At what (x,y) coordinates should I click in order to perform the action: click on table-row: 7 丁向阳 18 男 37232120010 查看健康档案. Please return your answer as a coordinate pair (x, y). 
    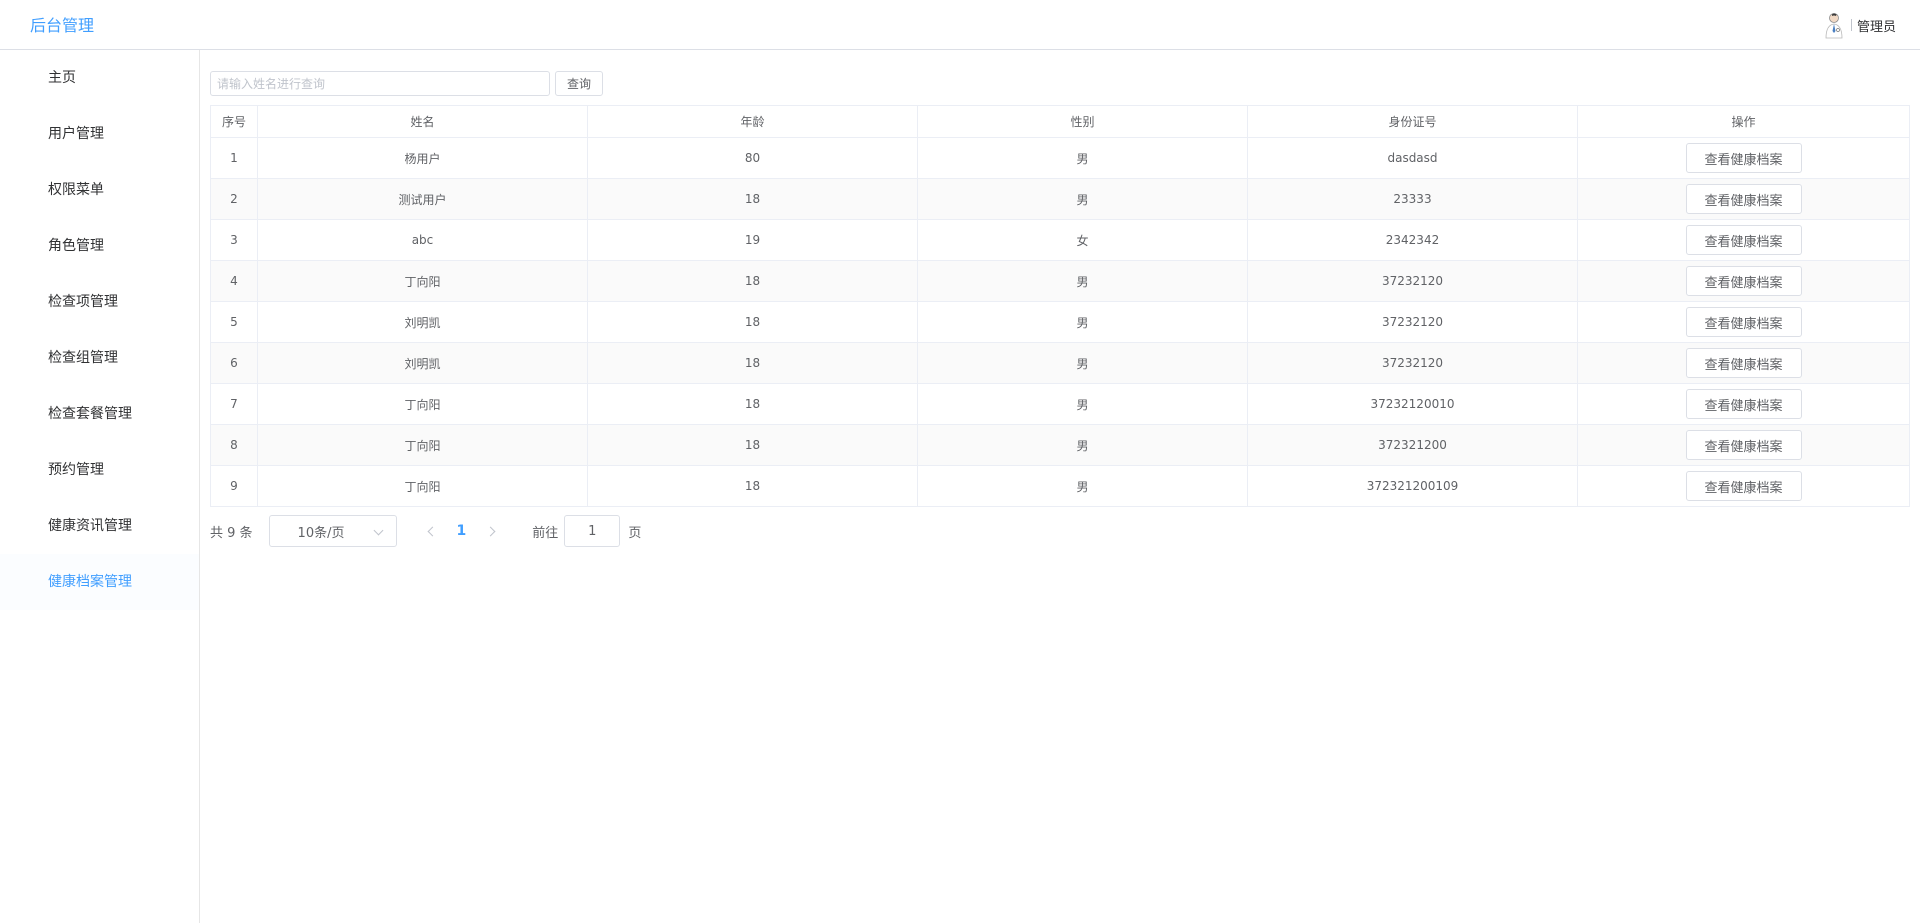
    Looking at the image, I should click on (1060, 404).